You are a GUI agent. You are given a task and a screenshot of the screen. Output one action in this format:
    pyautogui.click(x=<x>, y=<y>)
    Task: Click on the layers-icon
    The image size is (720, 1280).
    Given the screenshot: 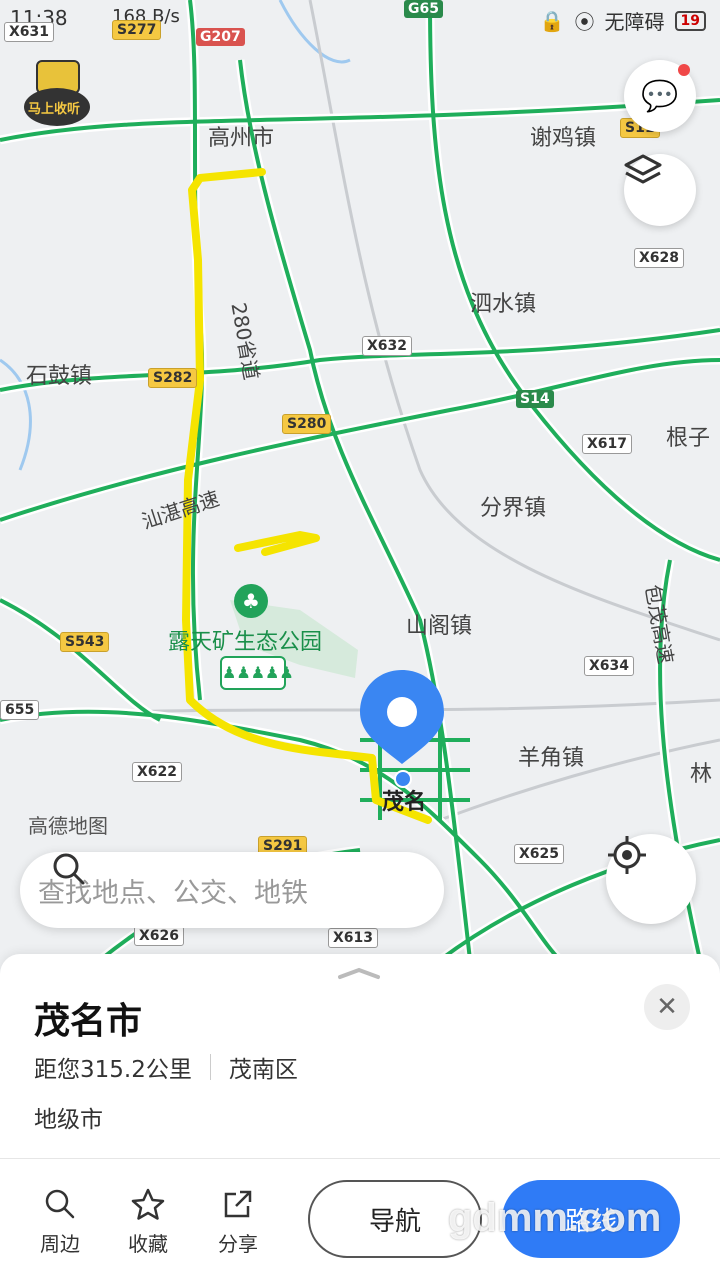 What is the action you would take?
    pyautogui.click(x=643, y=169)
    